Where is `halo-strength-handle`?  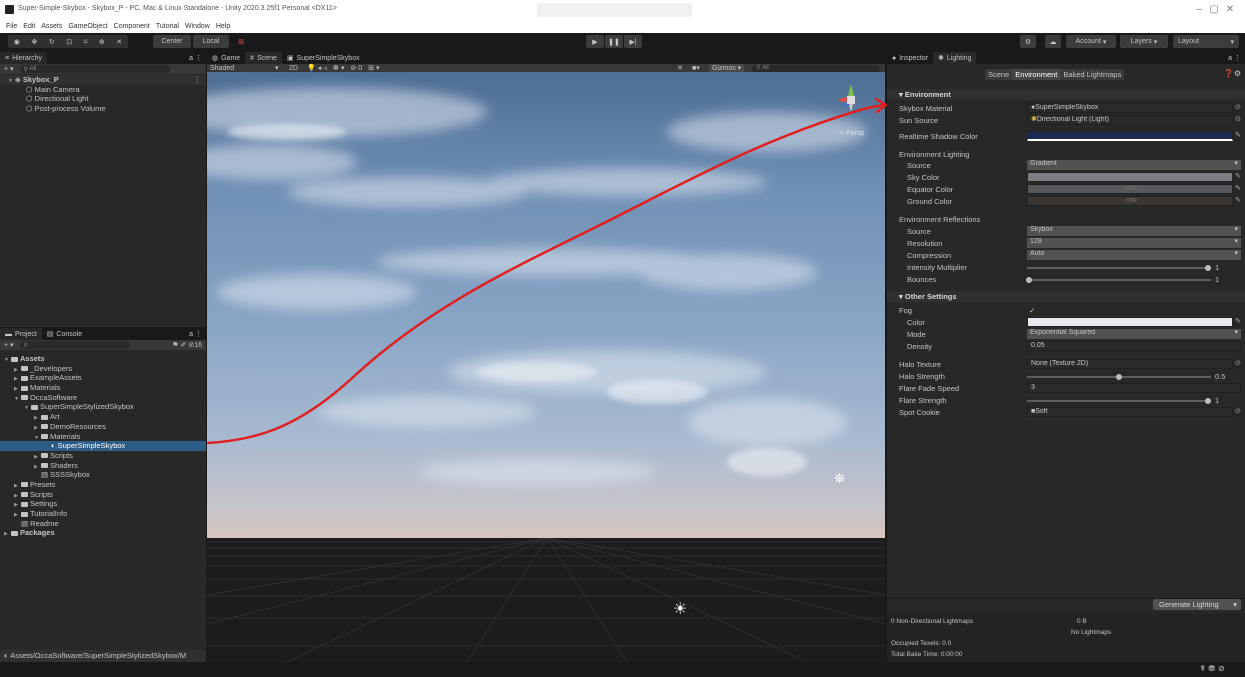 halo-strength-handle is located at coordinates (1119, 377).